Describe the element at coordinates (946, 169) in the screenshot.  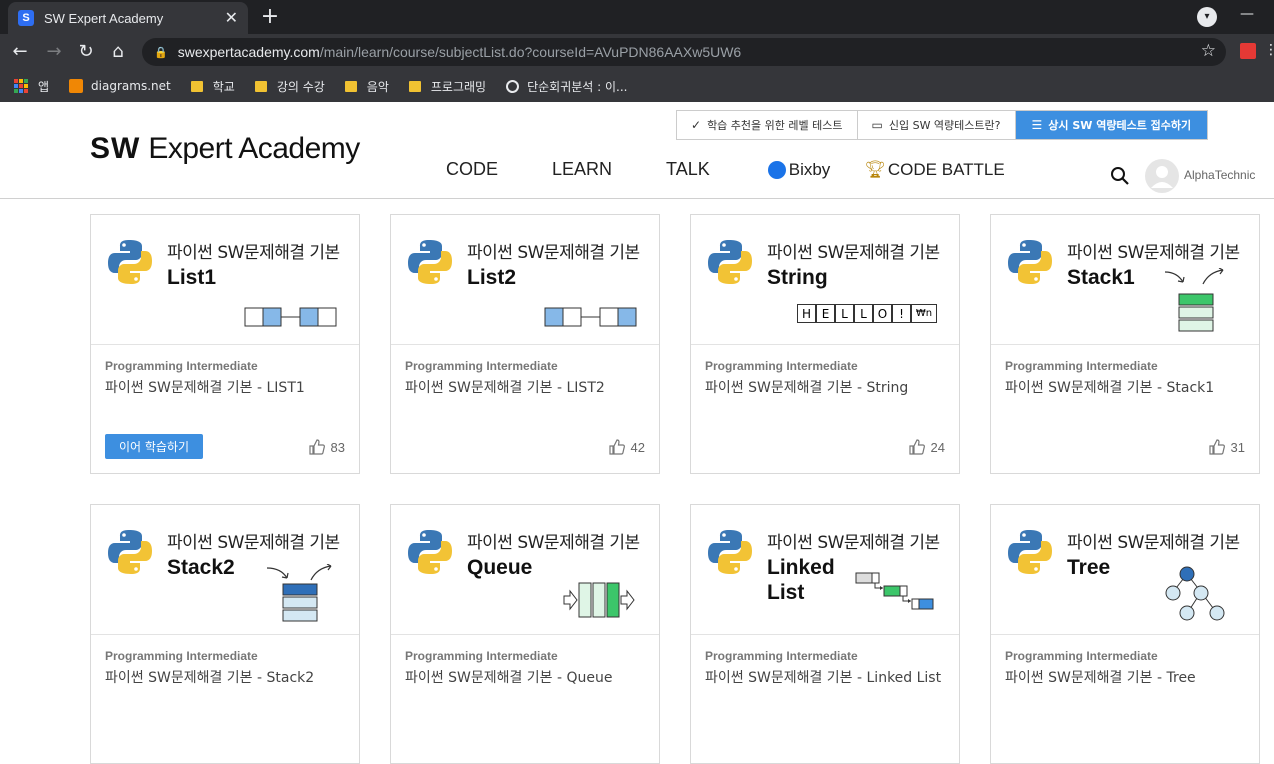
I see `nav-code-battle-label: CODE BATTLE` at that location.